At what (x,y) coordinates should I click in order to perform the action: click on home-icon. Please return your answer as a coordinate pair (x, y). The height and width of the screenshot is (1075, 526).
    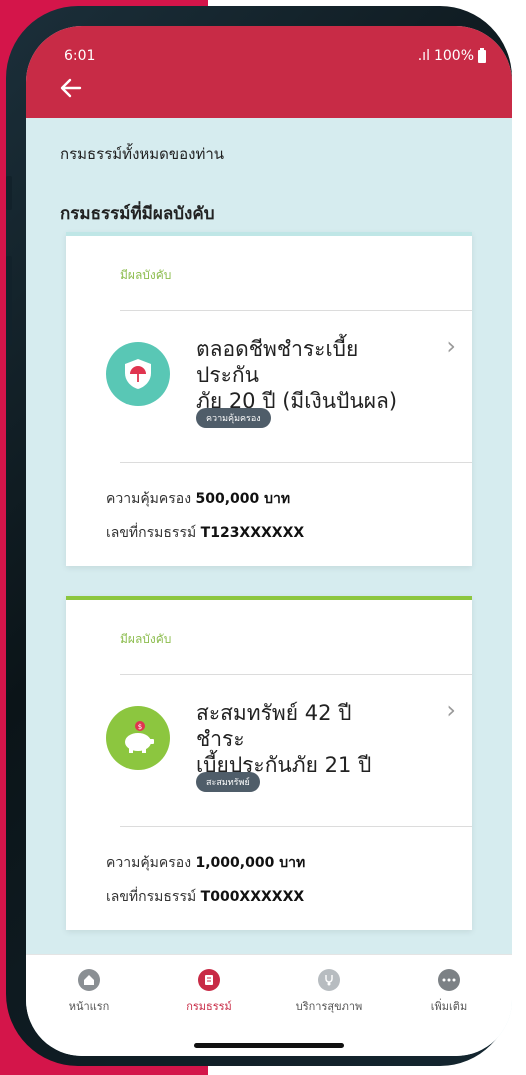
    Looking at the image, I should click on (89, 980).